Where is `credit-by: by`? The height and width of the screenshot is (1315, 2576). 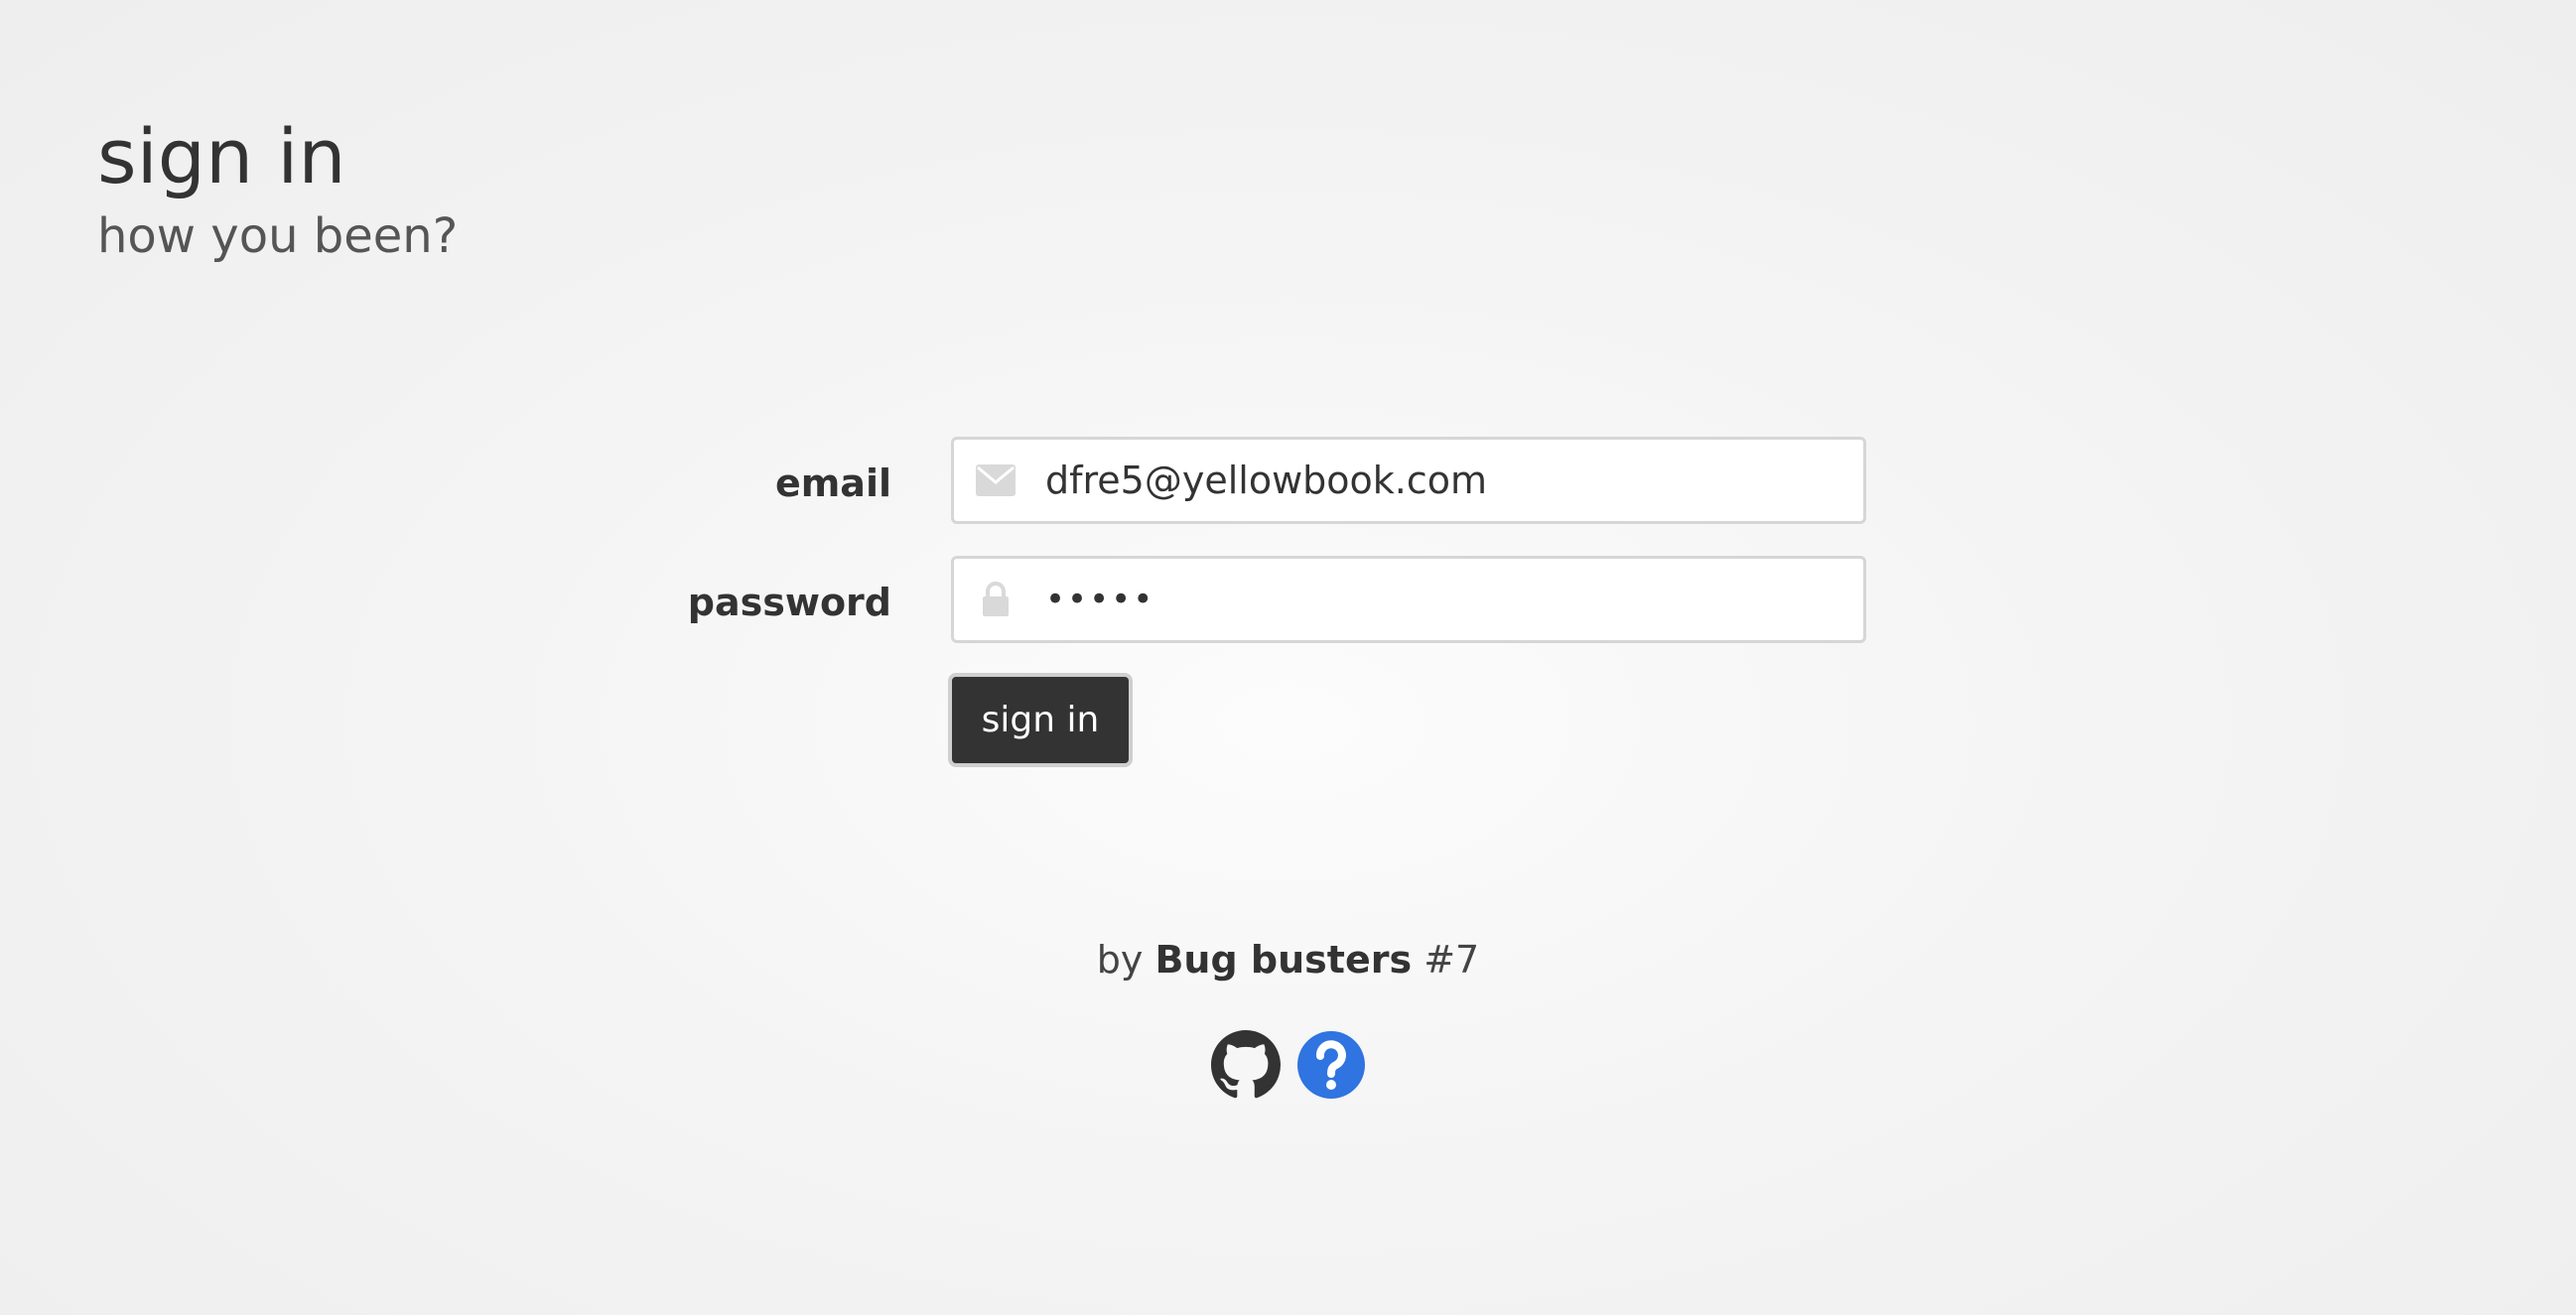 credit-by: by is located at coordinates (1120, 960).